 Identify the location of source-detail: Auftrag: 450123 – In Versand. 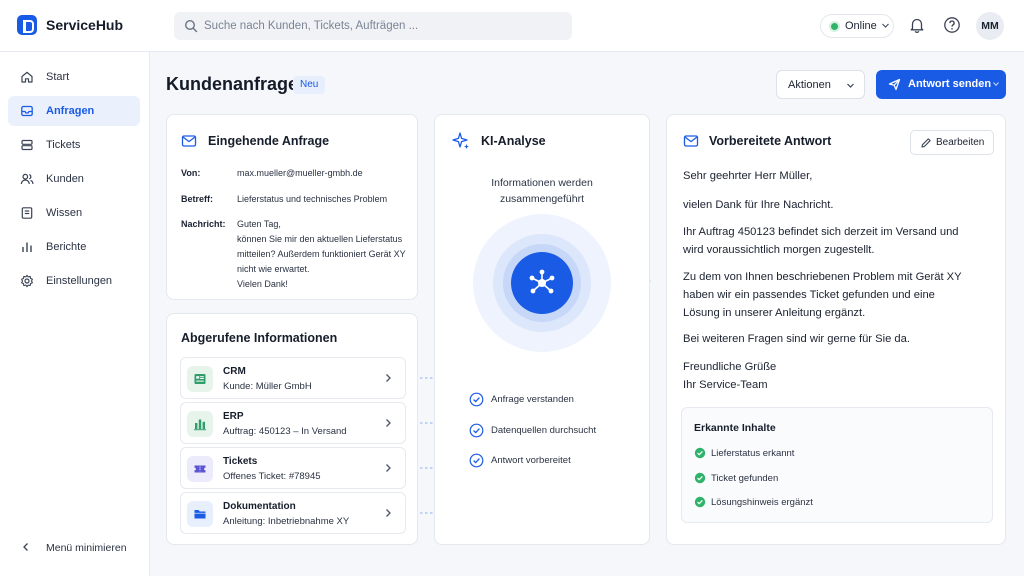
(285, 431).